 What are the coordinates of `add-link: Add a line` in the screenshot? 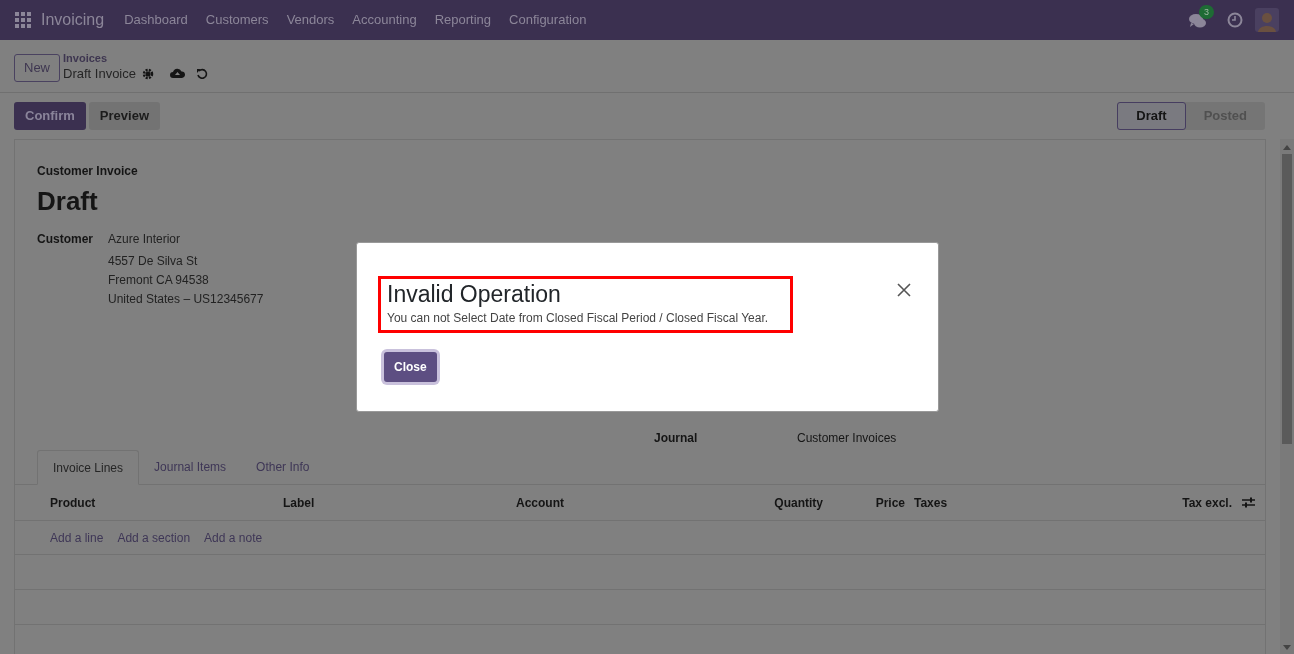 It's located at (77, 537).